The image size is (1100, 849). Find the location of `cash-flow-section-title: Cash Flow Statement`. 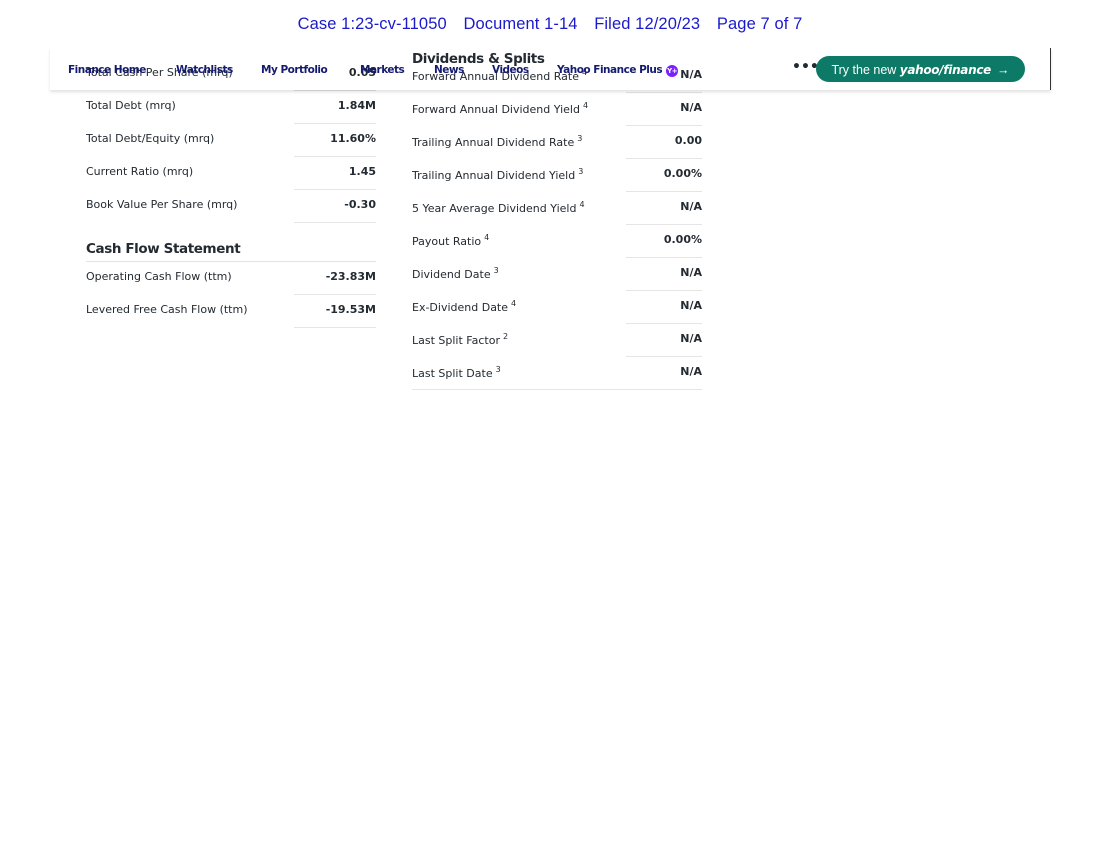

cash-flow-section-title: Cash Flow Statement is located at coordinates (231, 245).